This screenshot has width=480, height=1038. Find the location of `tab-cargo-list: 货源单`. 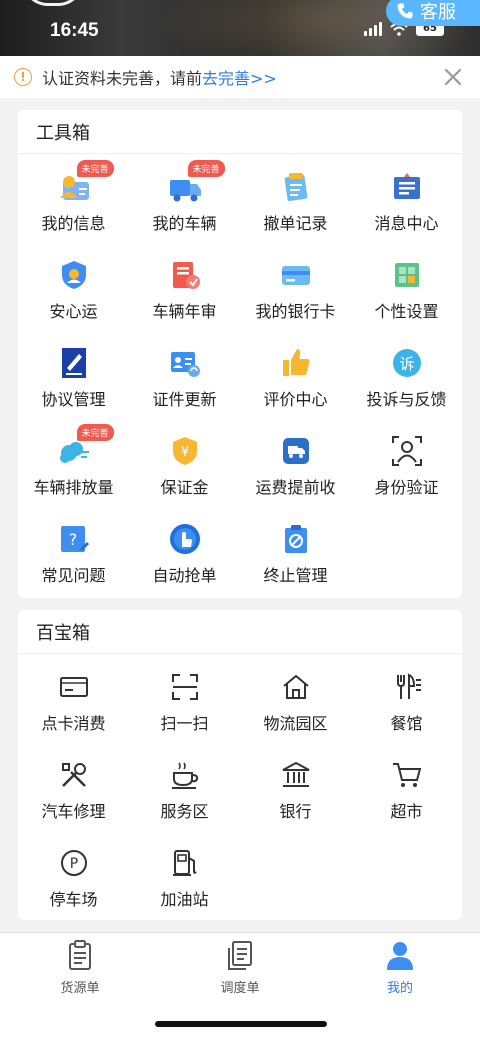

tab-cargo-list: 货源单 is located at coordinates (80, 967).